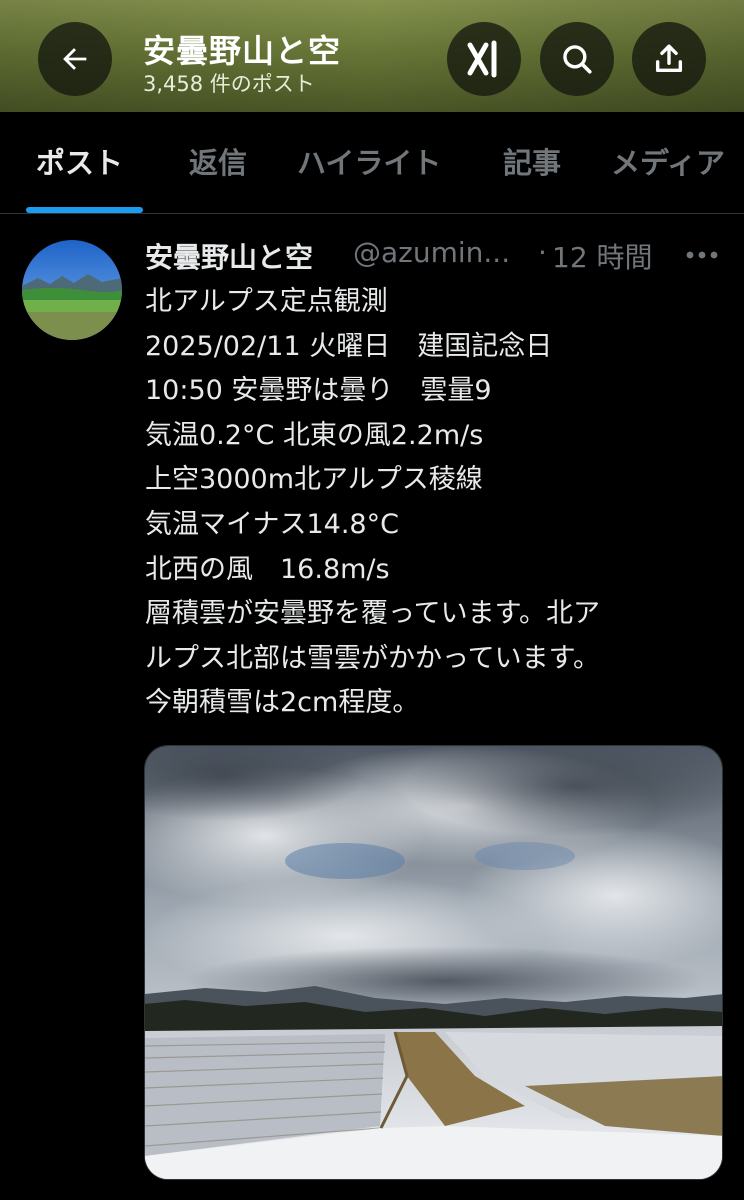 The width and height of the screenshot is (744, 1200). What do you see at coordinates (314, 435) in the screenshot?
I see `post-text-line: 気温0.2°C 北東の風2.2m/s` at bounding box center [314, 435].